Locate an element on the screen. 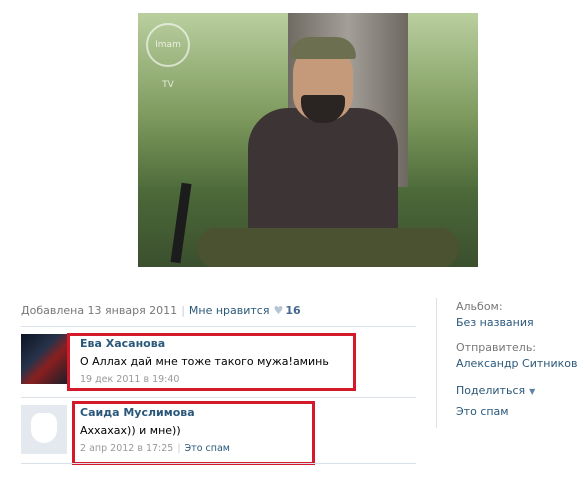 Image resolution: width=584 pixels, height=479 pixels. sidebar-divider is located at coordinates (436, 363).